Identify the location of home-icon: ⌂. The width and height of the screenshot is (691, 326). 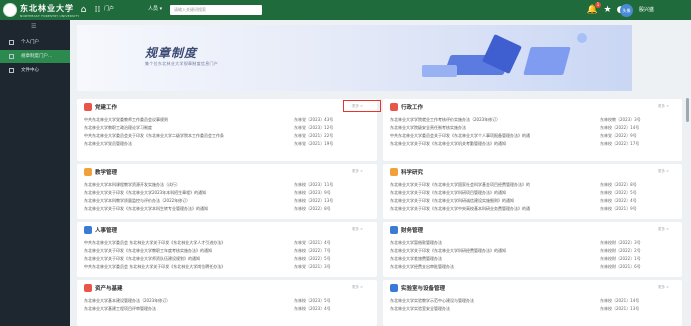
(83, 9).